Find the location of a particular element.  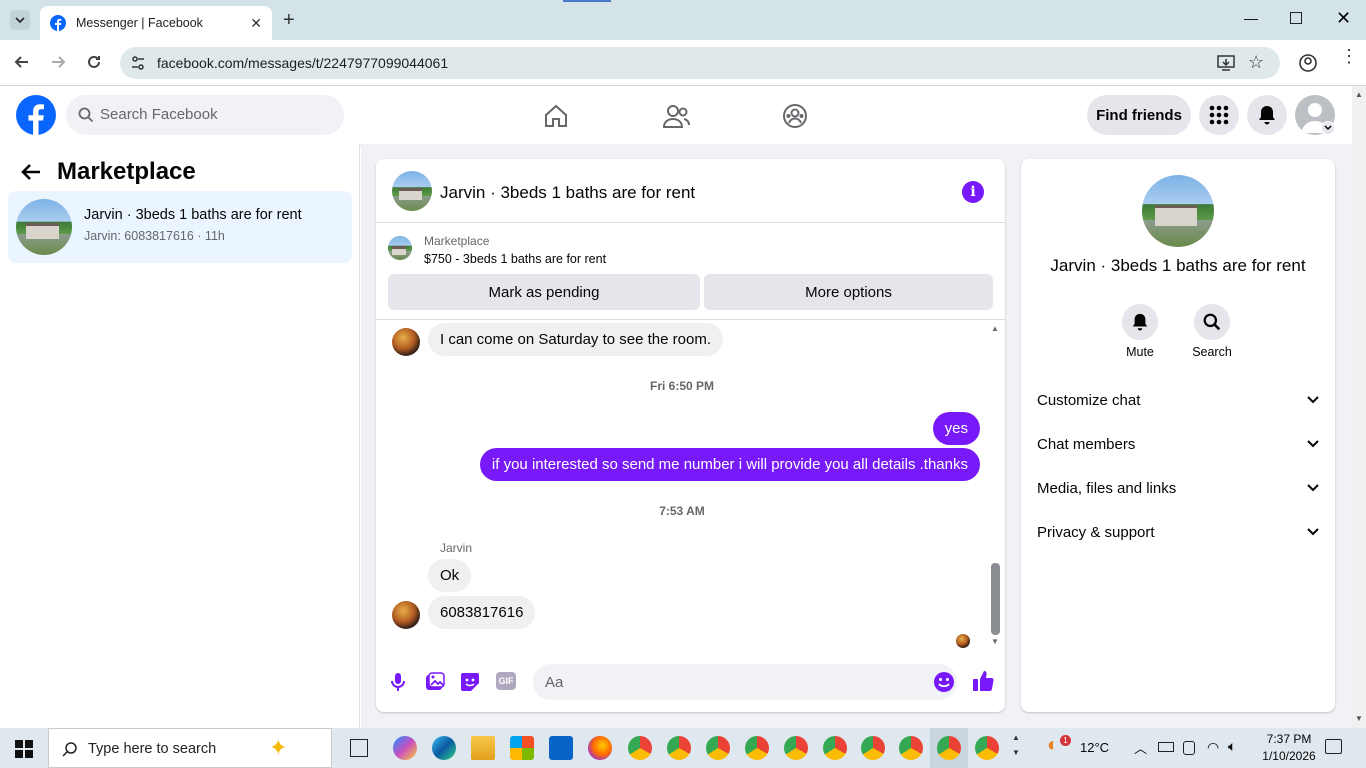

mute-label: Mute is located at coordinates (1140, 352).